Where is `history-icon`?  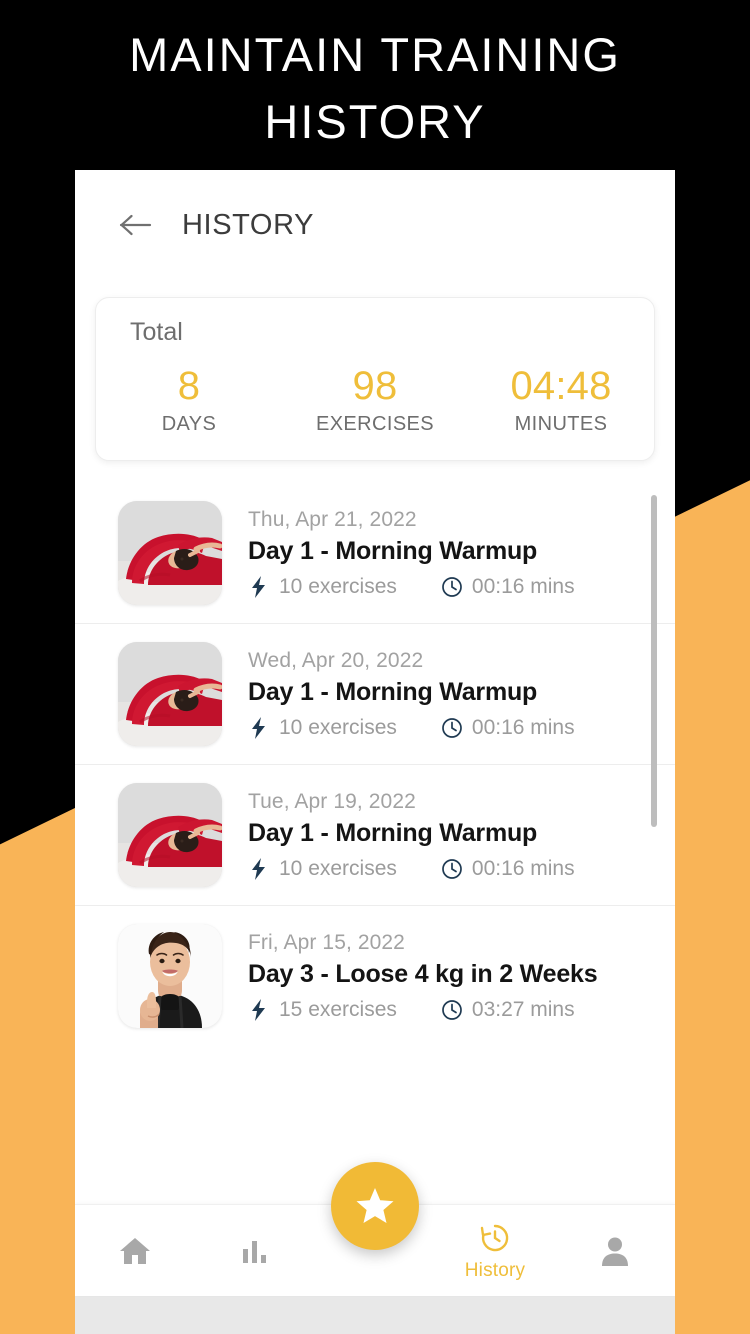 history-icon is located at coordinates (495, 1238).